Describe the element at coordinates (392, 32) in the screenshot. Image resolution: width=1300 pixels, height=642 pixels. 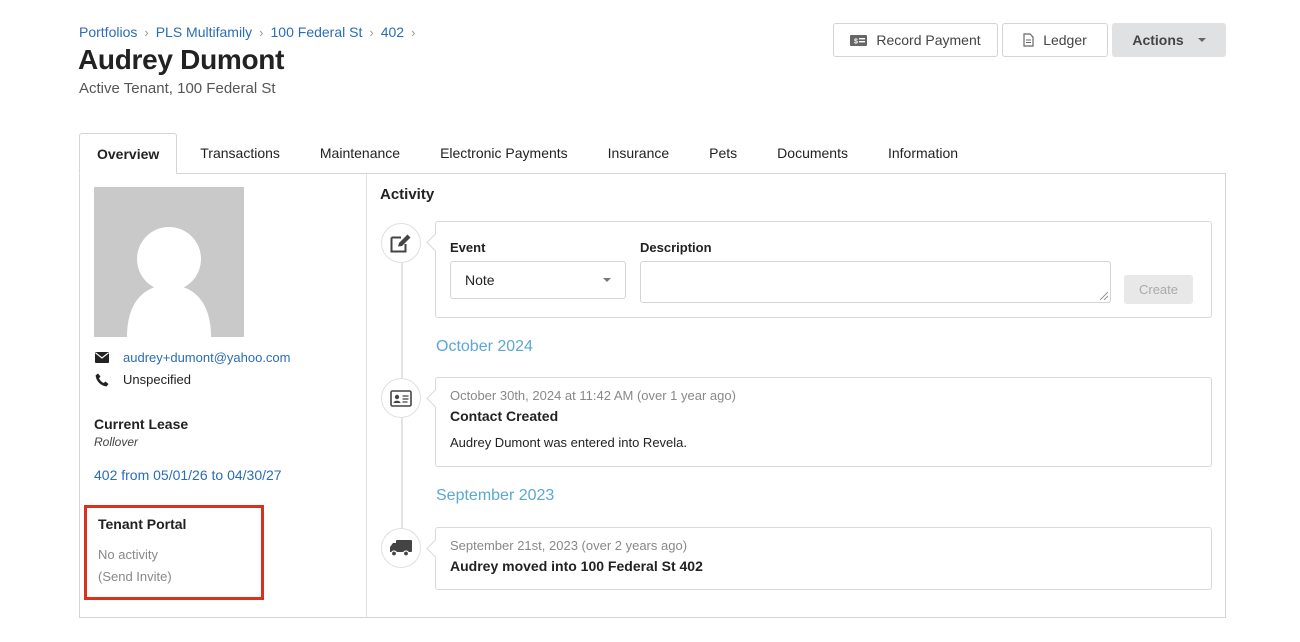
I see `breadcrumb-unit: 402` at that location.